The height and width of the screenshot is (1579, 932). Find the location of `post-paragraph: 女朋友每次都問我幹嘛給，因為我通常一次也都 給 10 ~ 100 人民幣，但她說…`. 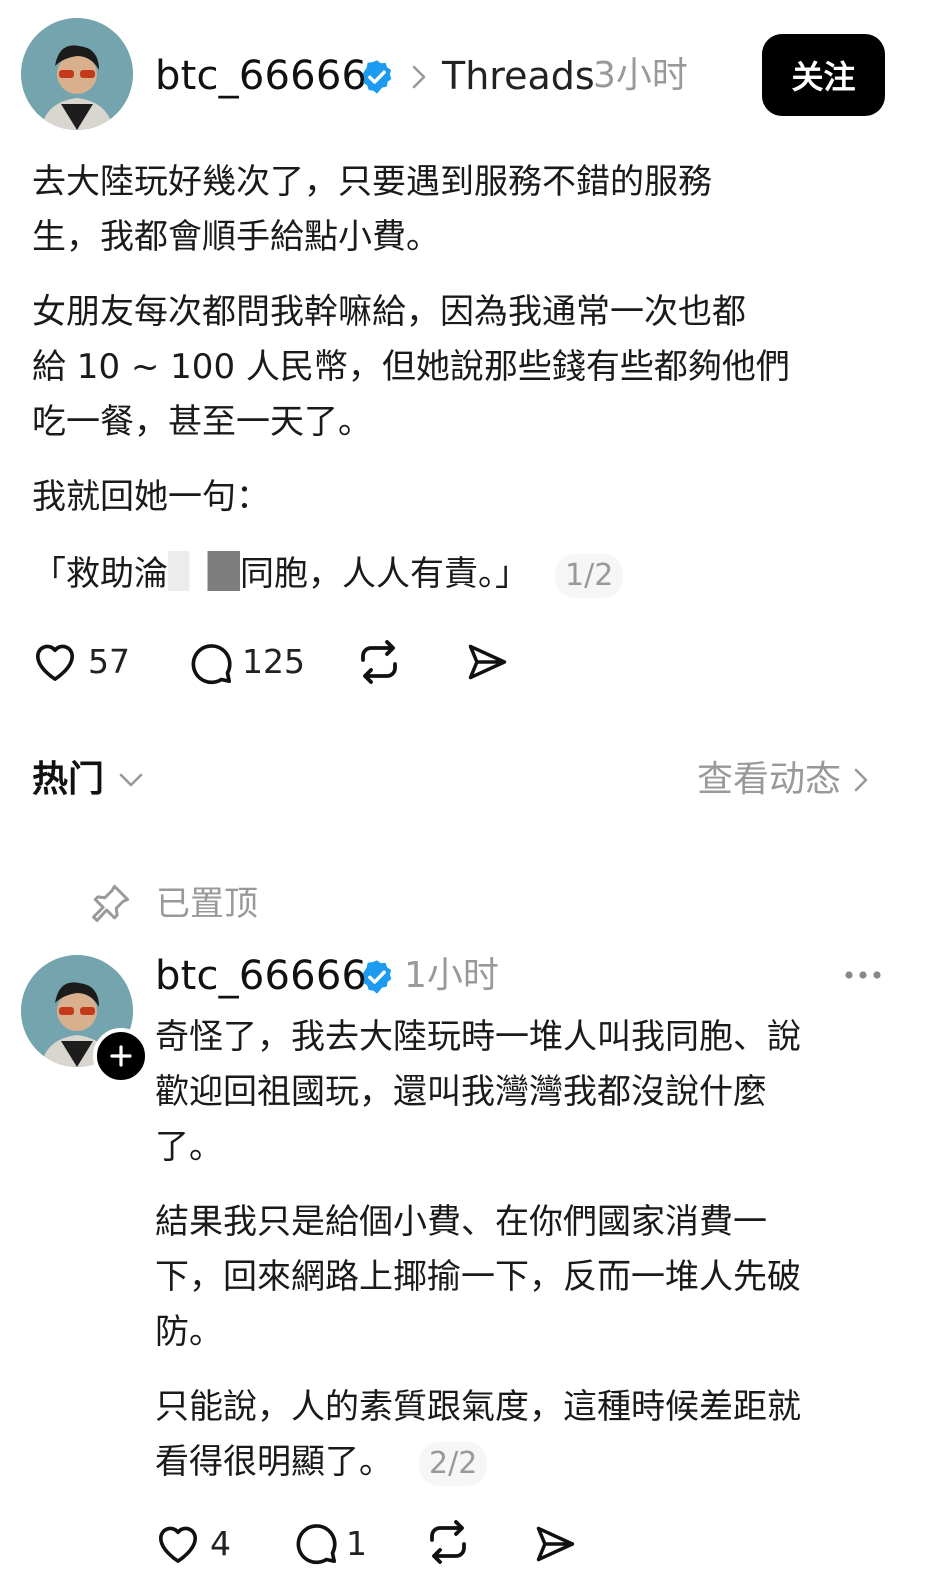

post-paragraph: 女朋友每次都問我幹嘛給，因為我通常一次也都 給 10 ~ 100 人民幣，但她說… is located at coordinates (411, 367).